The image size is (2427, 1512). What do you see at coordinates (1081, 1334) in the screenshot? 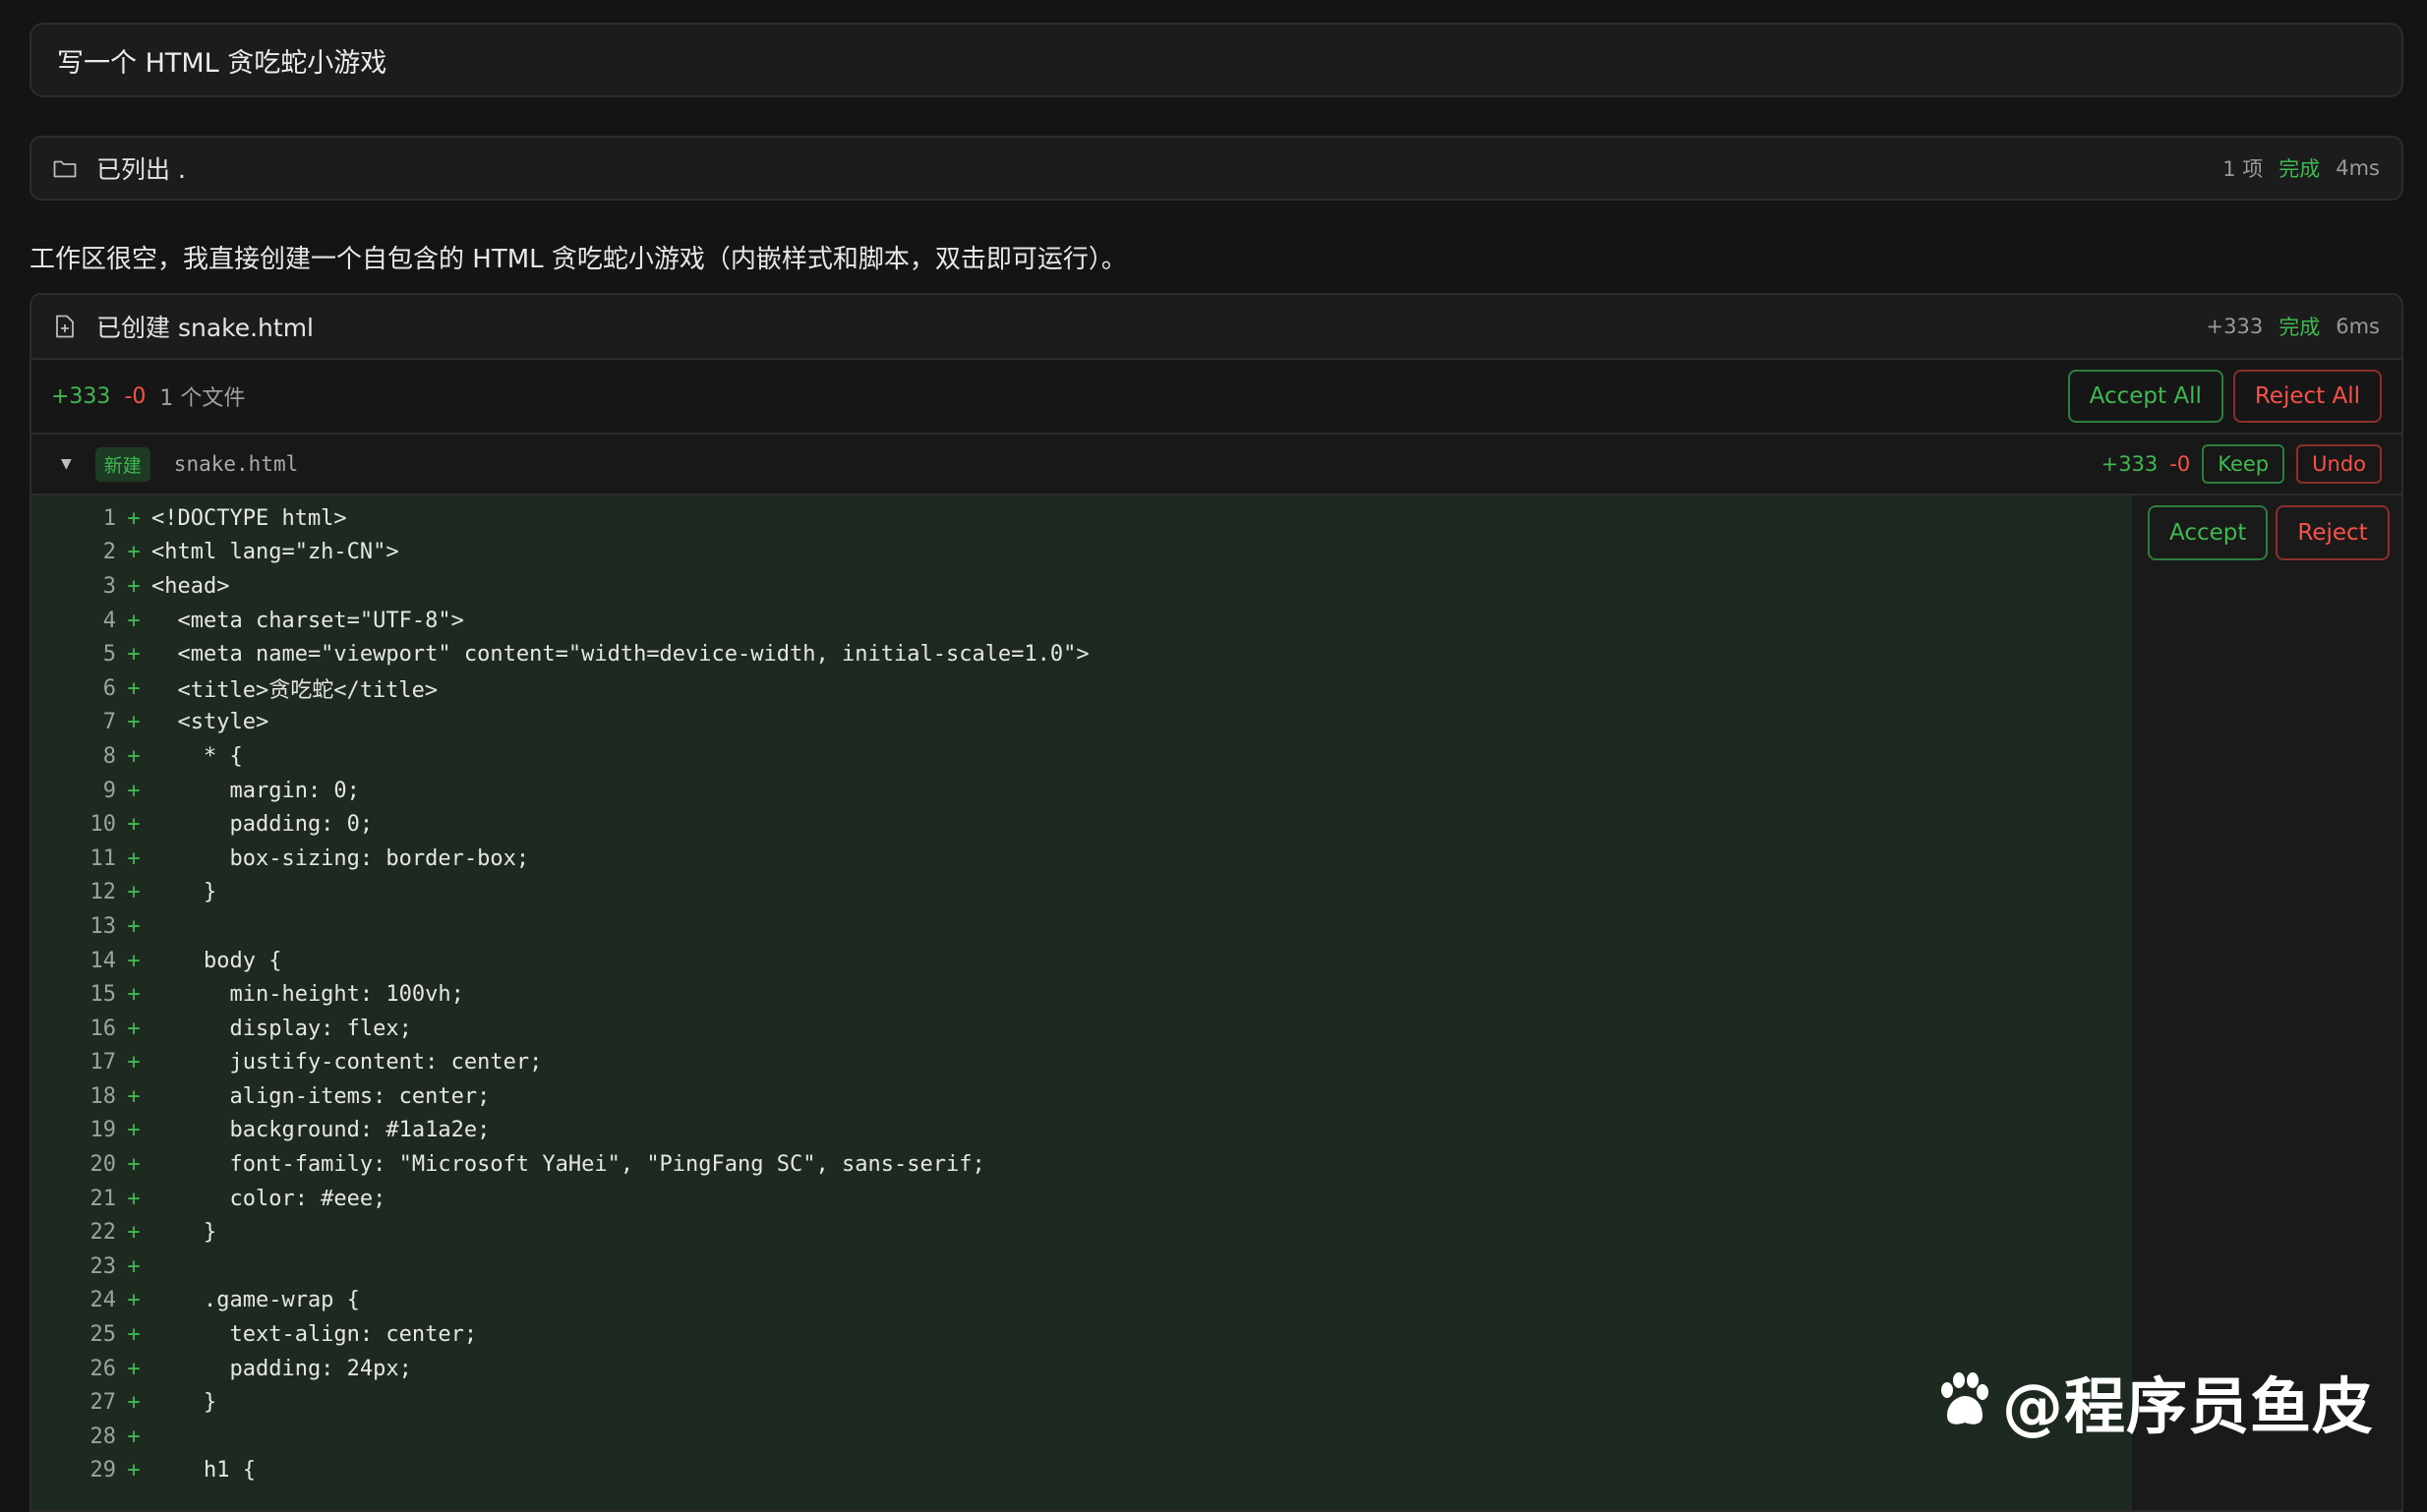
I see `code-line: 25 + text-align: center;` at bounding box center [1081, 1334].